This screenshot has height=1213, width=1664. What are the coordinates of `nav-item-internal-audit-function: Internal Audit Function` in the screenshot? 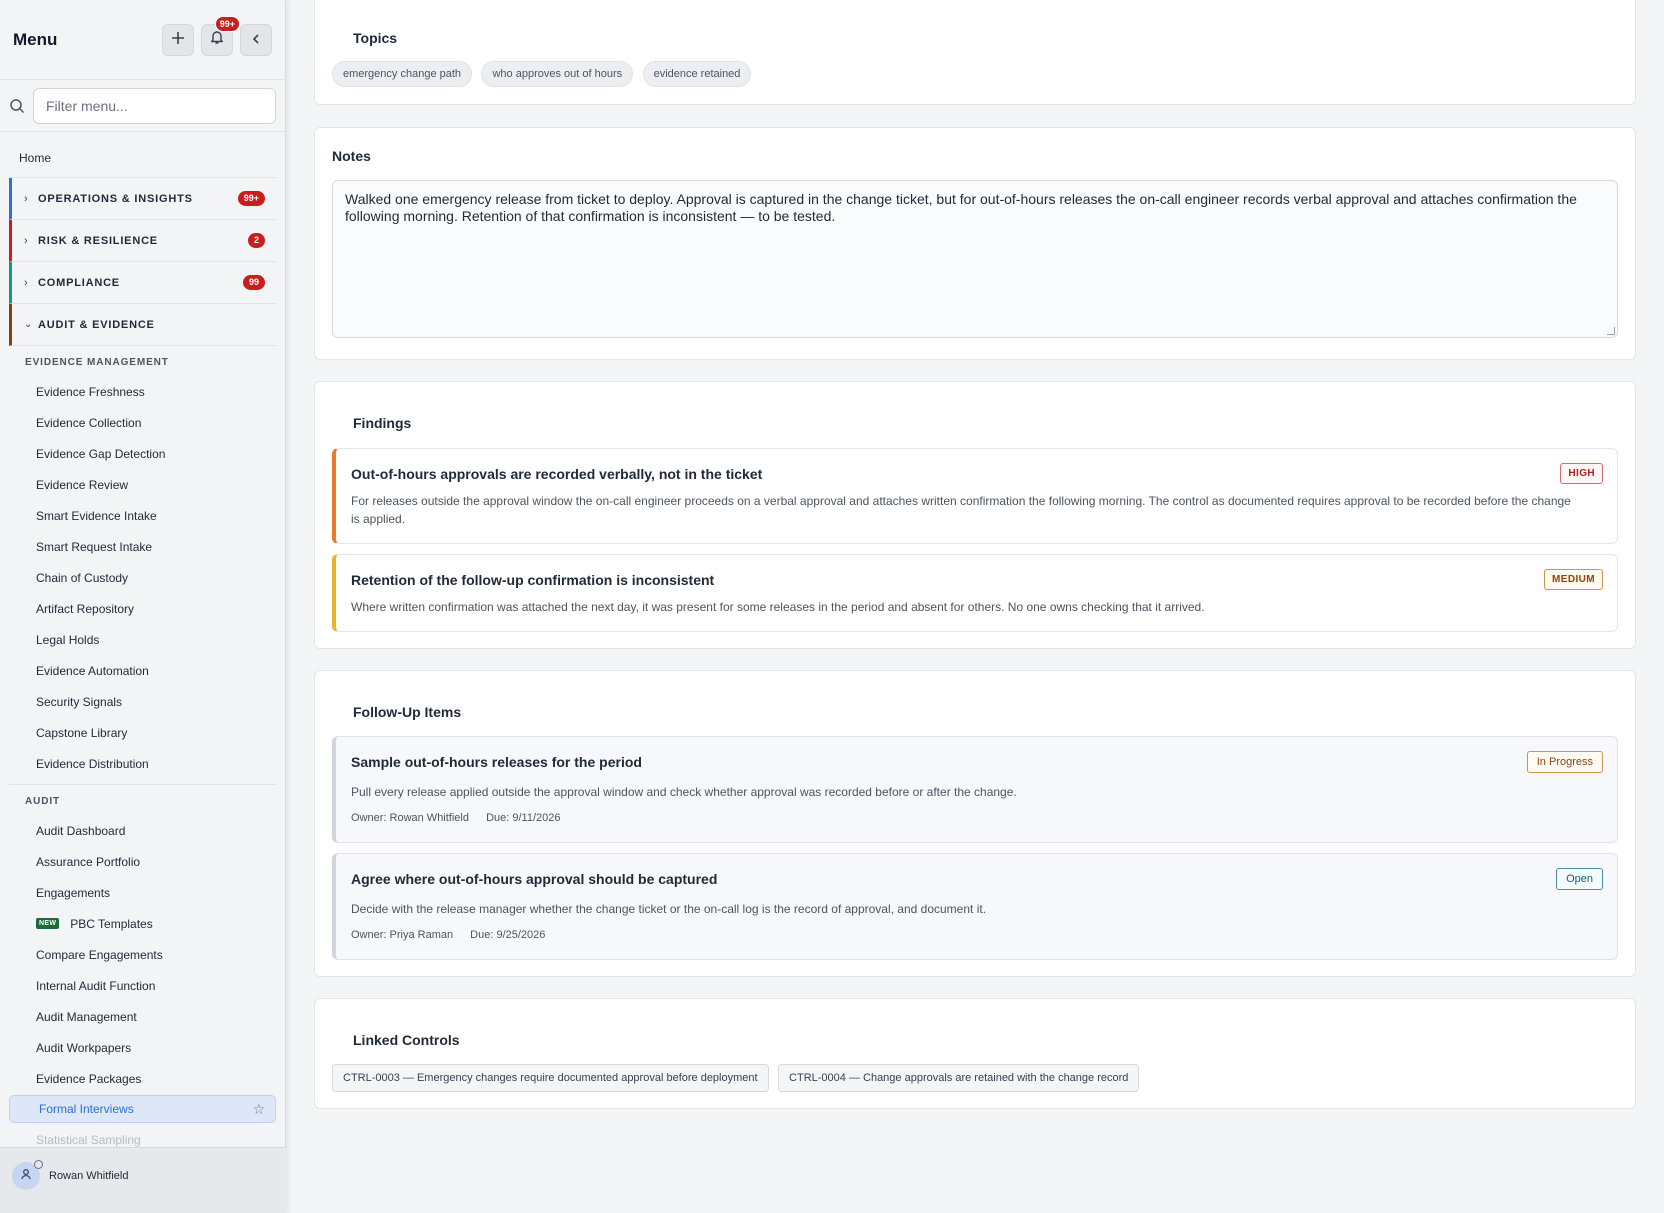 It's located at (142, 985).